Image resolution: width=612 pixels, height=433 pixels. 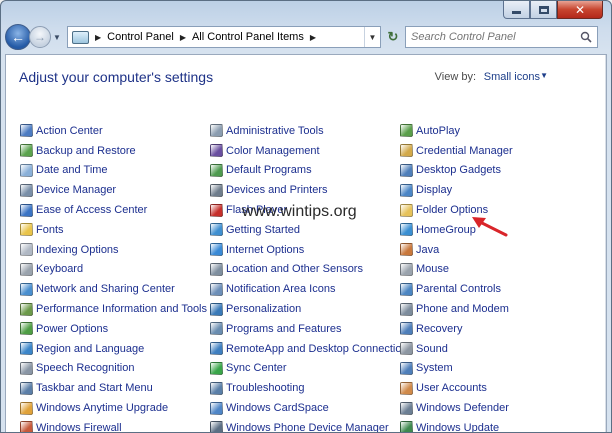 What do you see at coordinates (140, 37) in the screenshot?
I see `breadcrumb-control-panel: Control Panel` at bounding box center [140, 37].